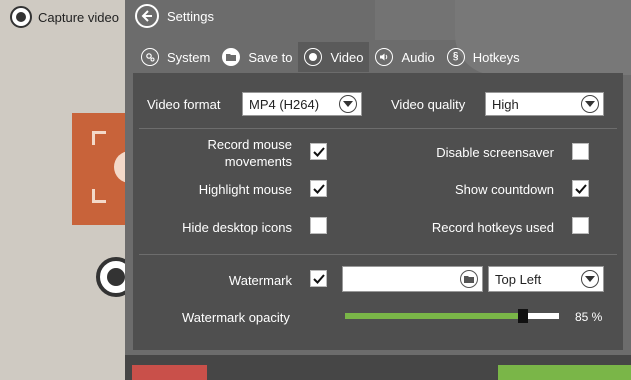 Image resolution: width=631 pixels, height=380 pixels. I want to click on tab-audio: Audio, so click(404, 57).